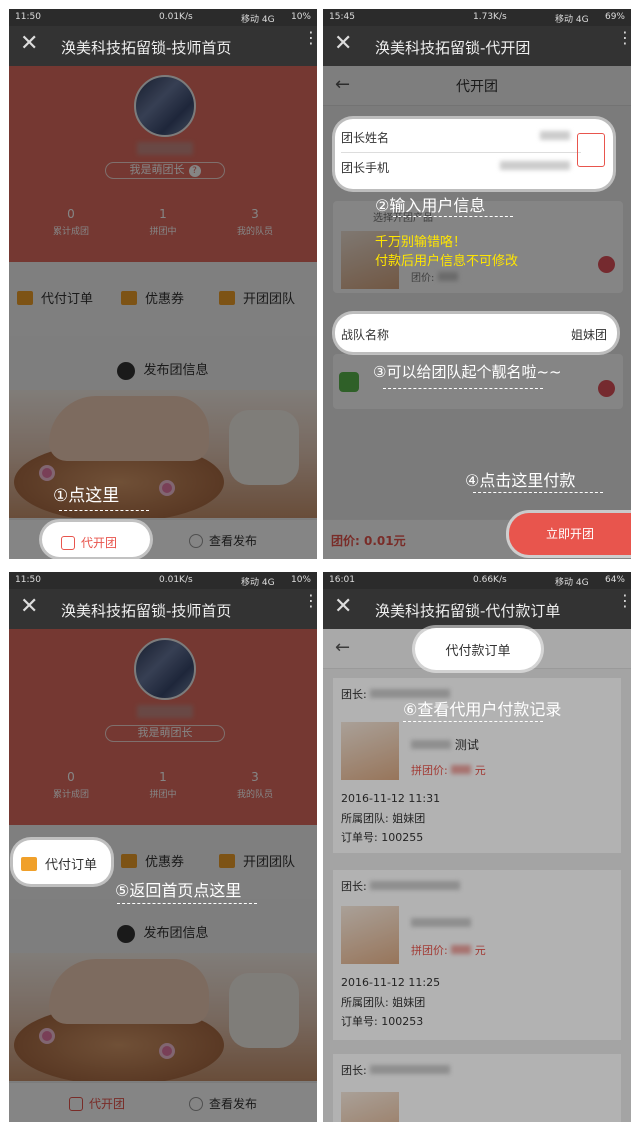  Describe the element at coordinates (165, 862) in the screenshot. I see `menu-label: 优惠券` at that location.